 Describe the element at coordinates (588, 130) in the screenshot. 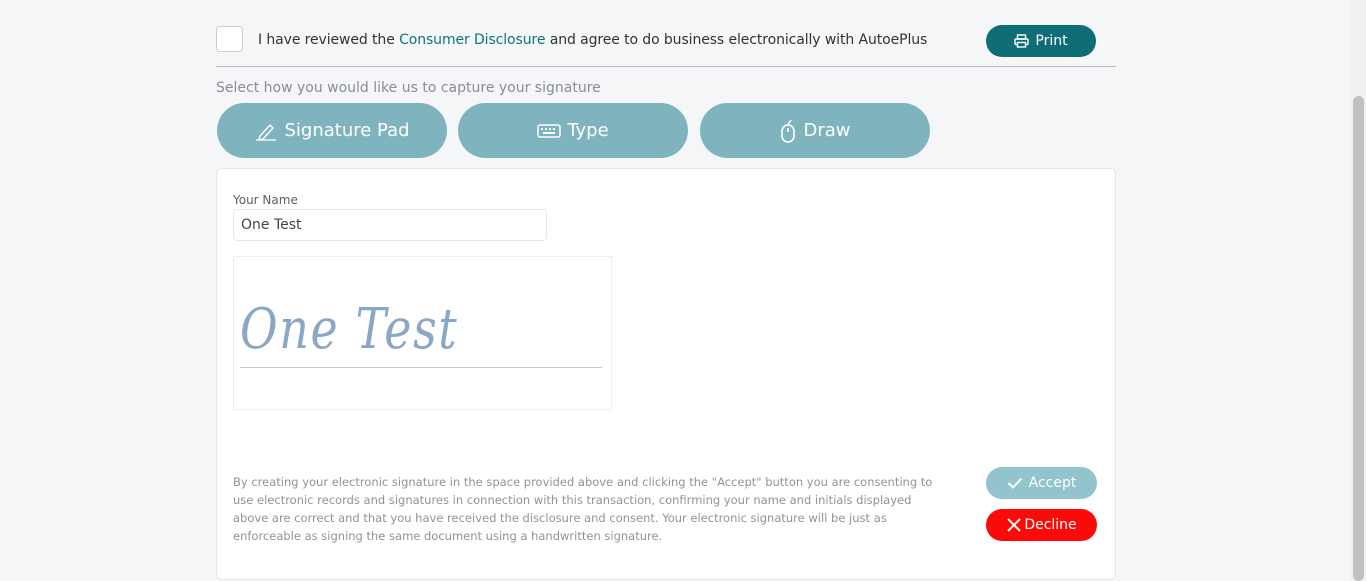

I see `type-label: Type` at that location.